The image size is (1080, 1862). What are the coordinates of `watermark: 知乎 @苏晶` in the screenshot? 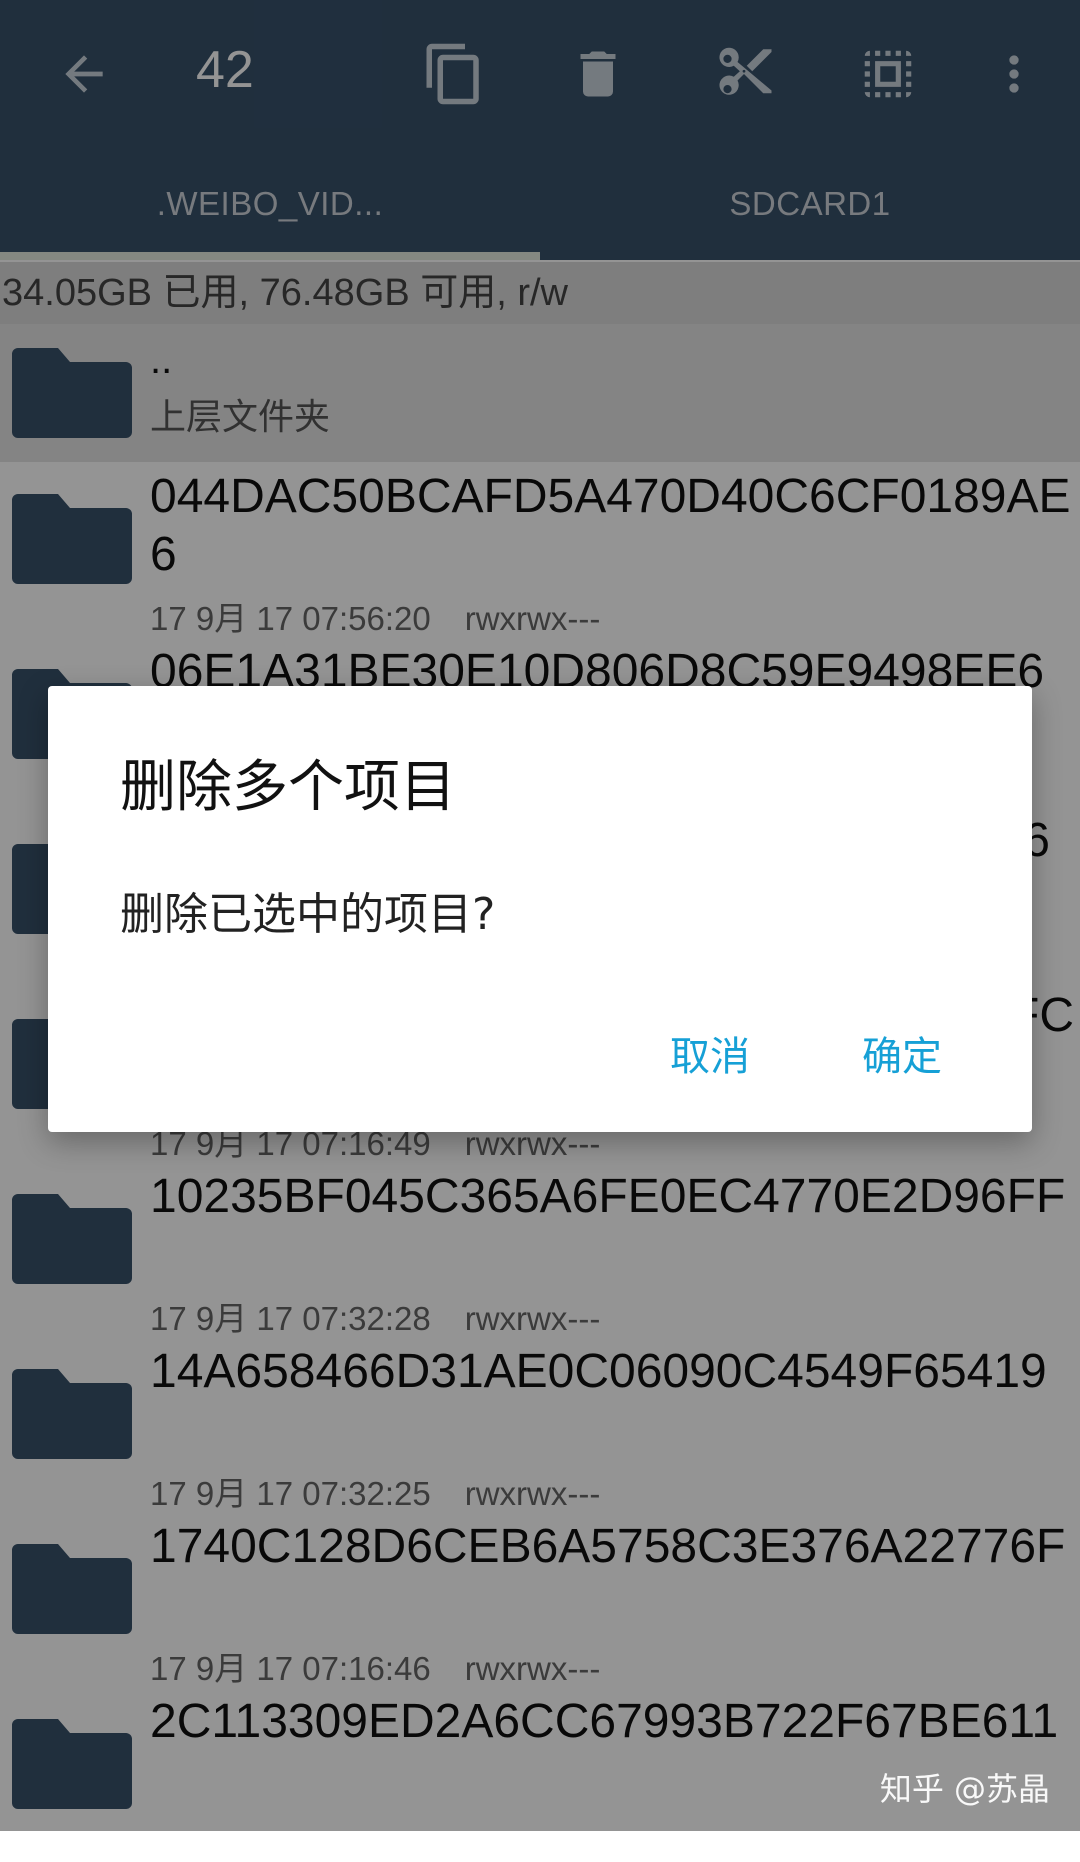 It's located at (964, 1789).